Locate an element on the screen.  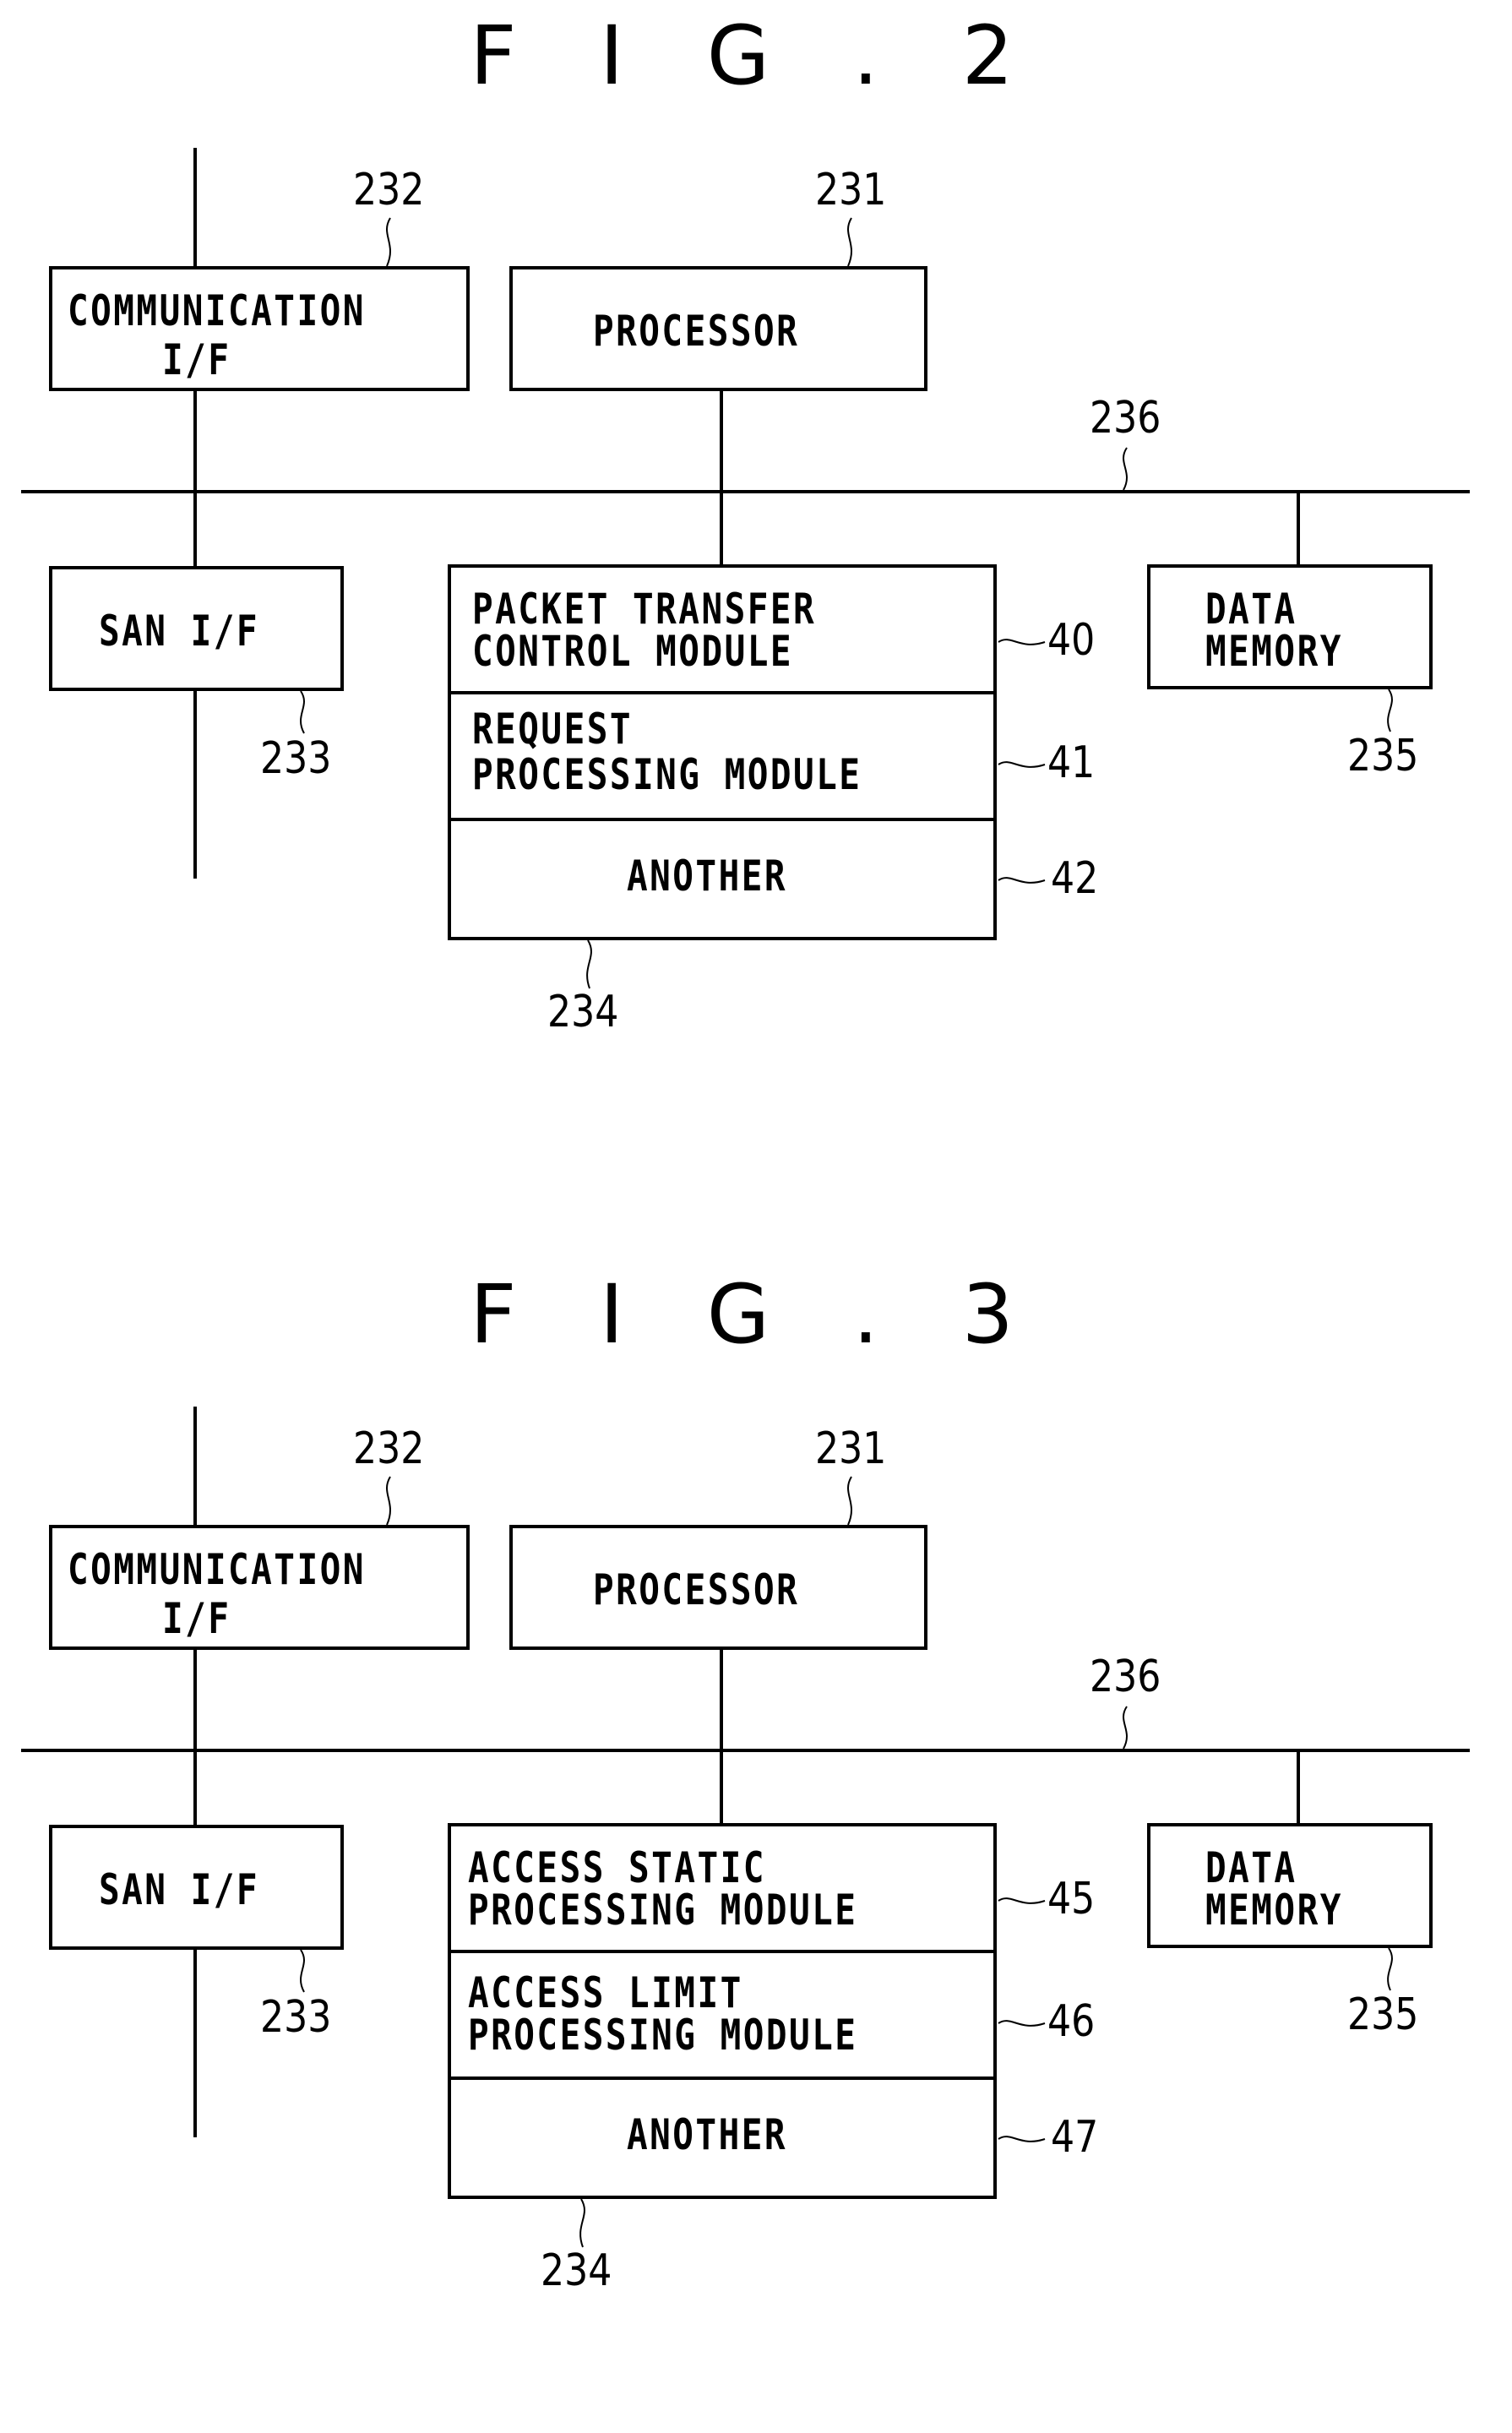
ref-41: 41 is located at coordinates (1071, 763).